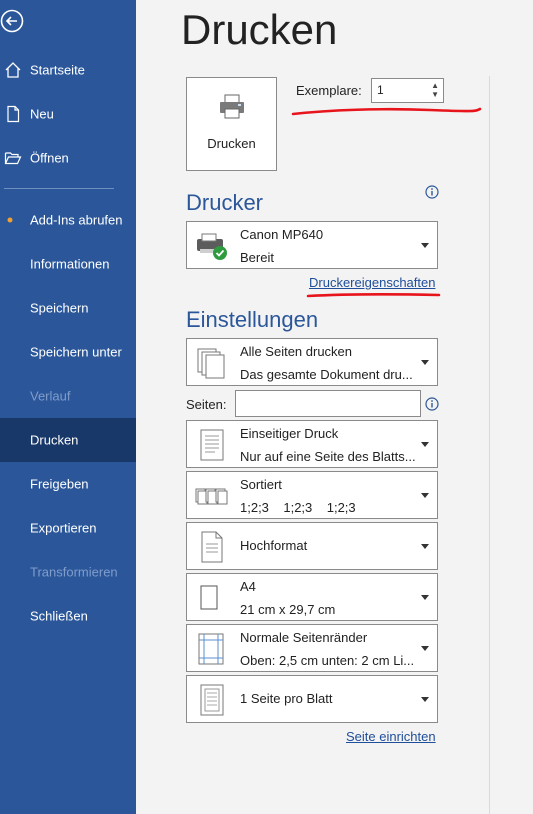 This screenshot has width=533, height=814. Describe the element at coordinates (231, 124) in the screenshot. I see `print-button: Drucken` at that location.